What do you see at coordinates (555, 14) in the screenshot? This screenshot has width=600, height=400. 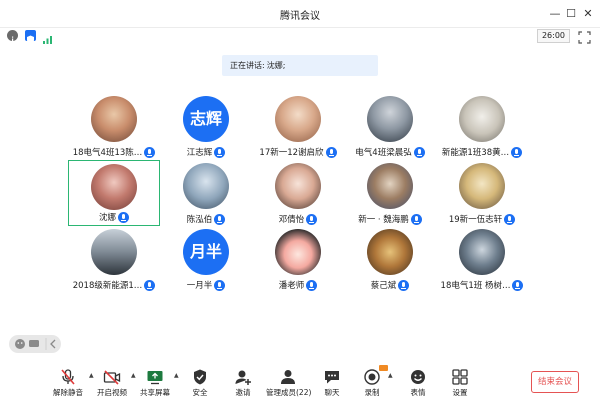 I see `minimize-button: —` at bounding box center [555, 14].